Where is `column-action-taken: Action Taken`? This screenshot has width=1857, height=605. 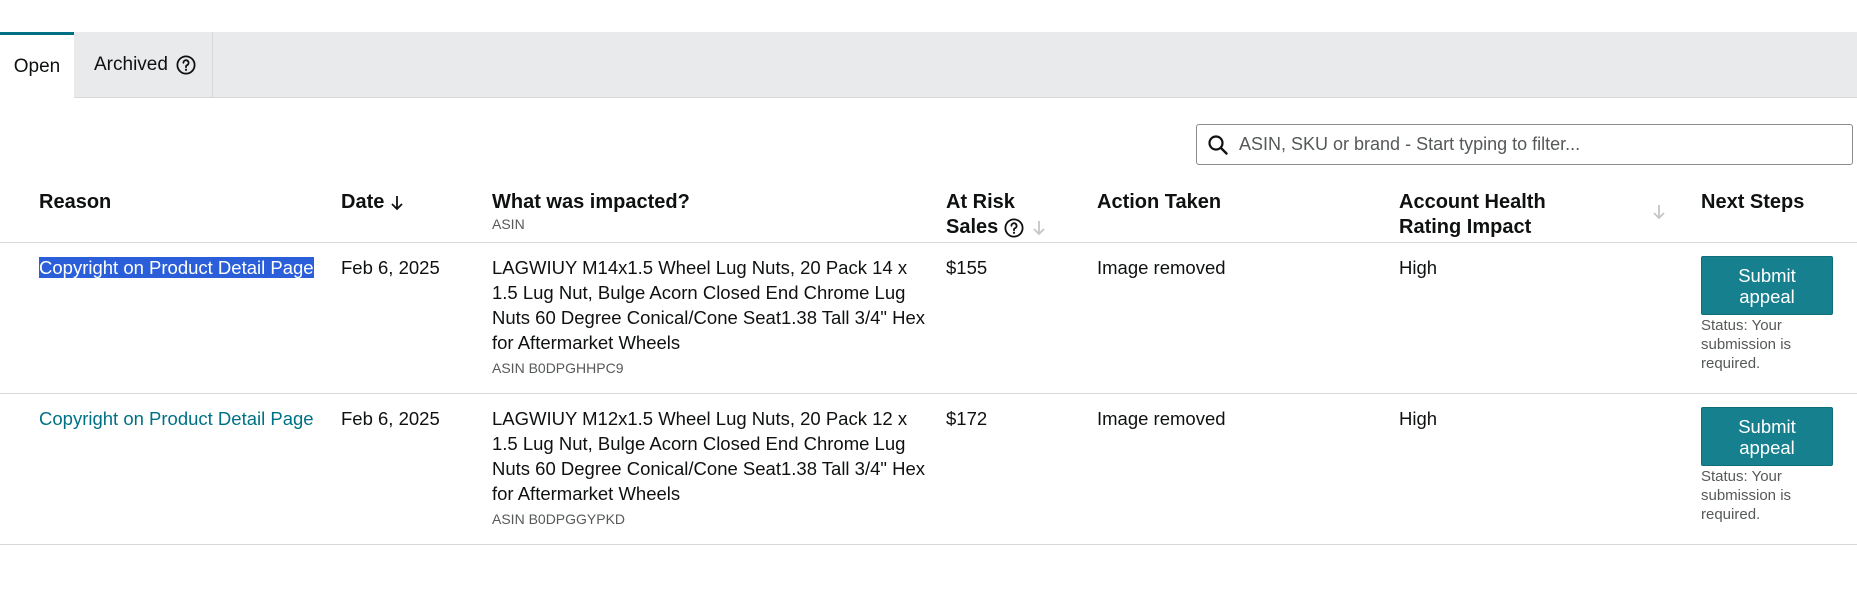
column-action-taken: Action Taken is located at coordinates (1159, 202).